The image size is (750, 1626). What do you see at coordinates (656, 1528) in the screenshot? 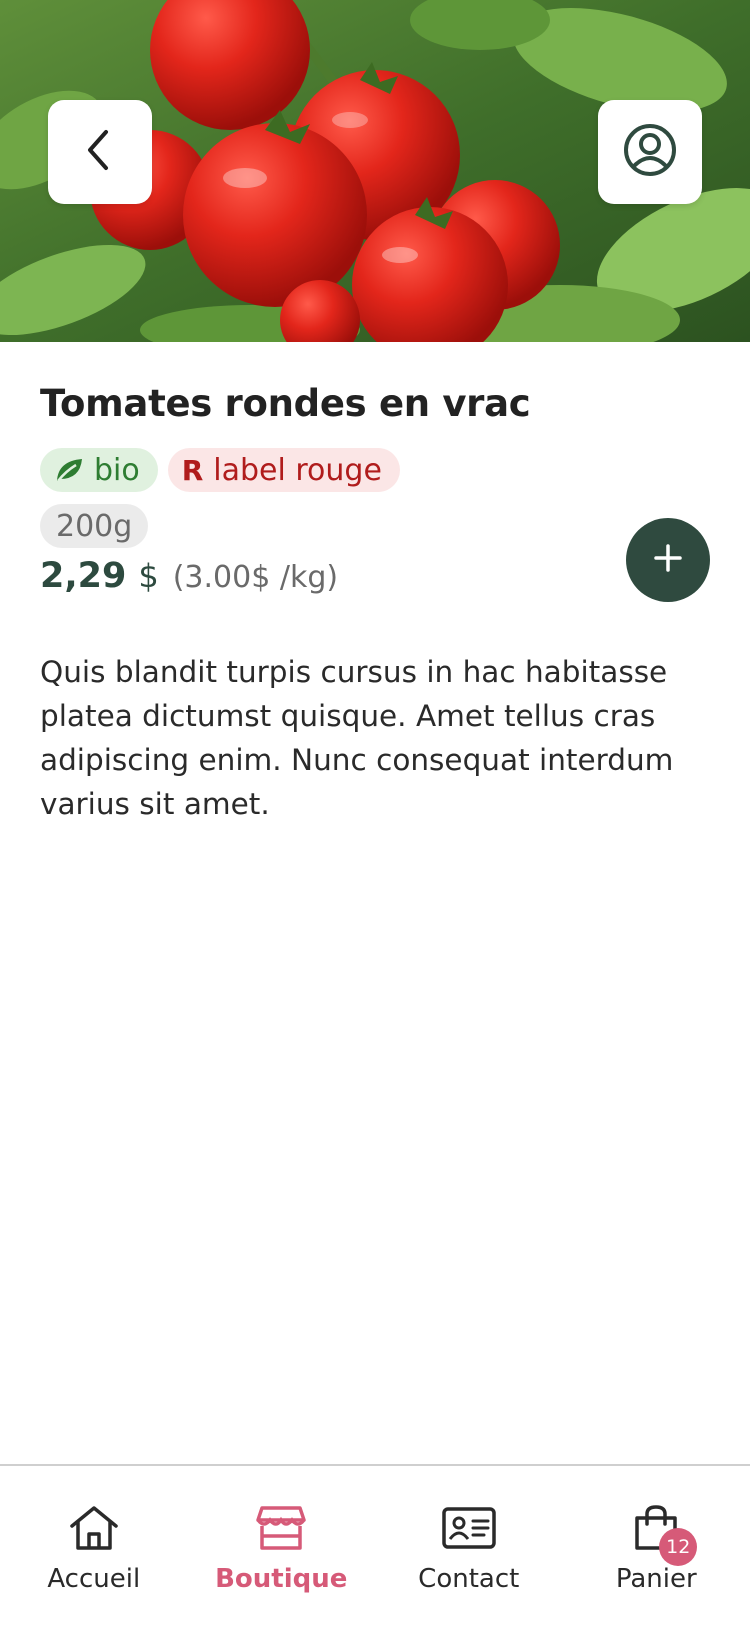
I see `shopping-bag-icon: 12` at bounding box center [656, 1528].